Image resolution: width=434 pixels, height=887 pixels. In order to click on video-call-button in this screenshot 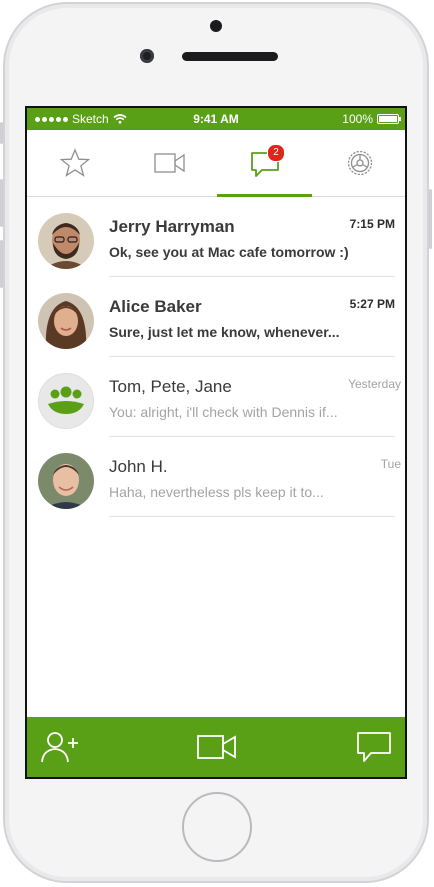, I will do `click(217, 747)`.